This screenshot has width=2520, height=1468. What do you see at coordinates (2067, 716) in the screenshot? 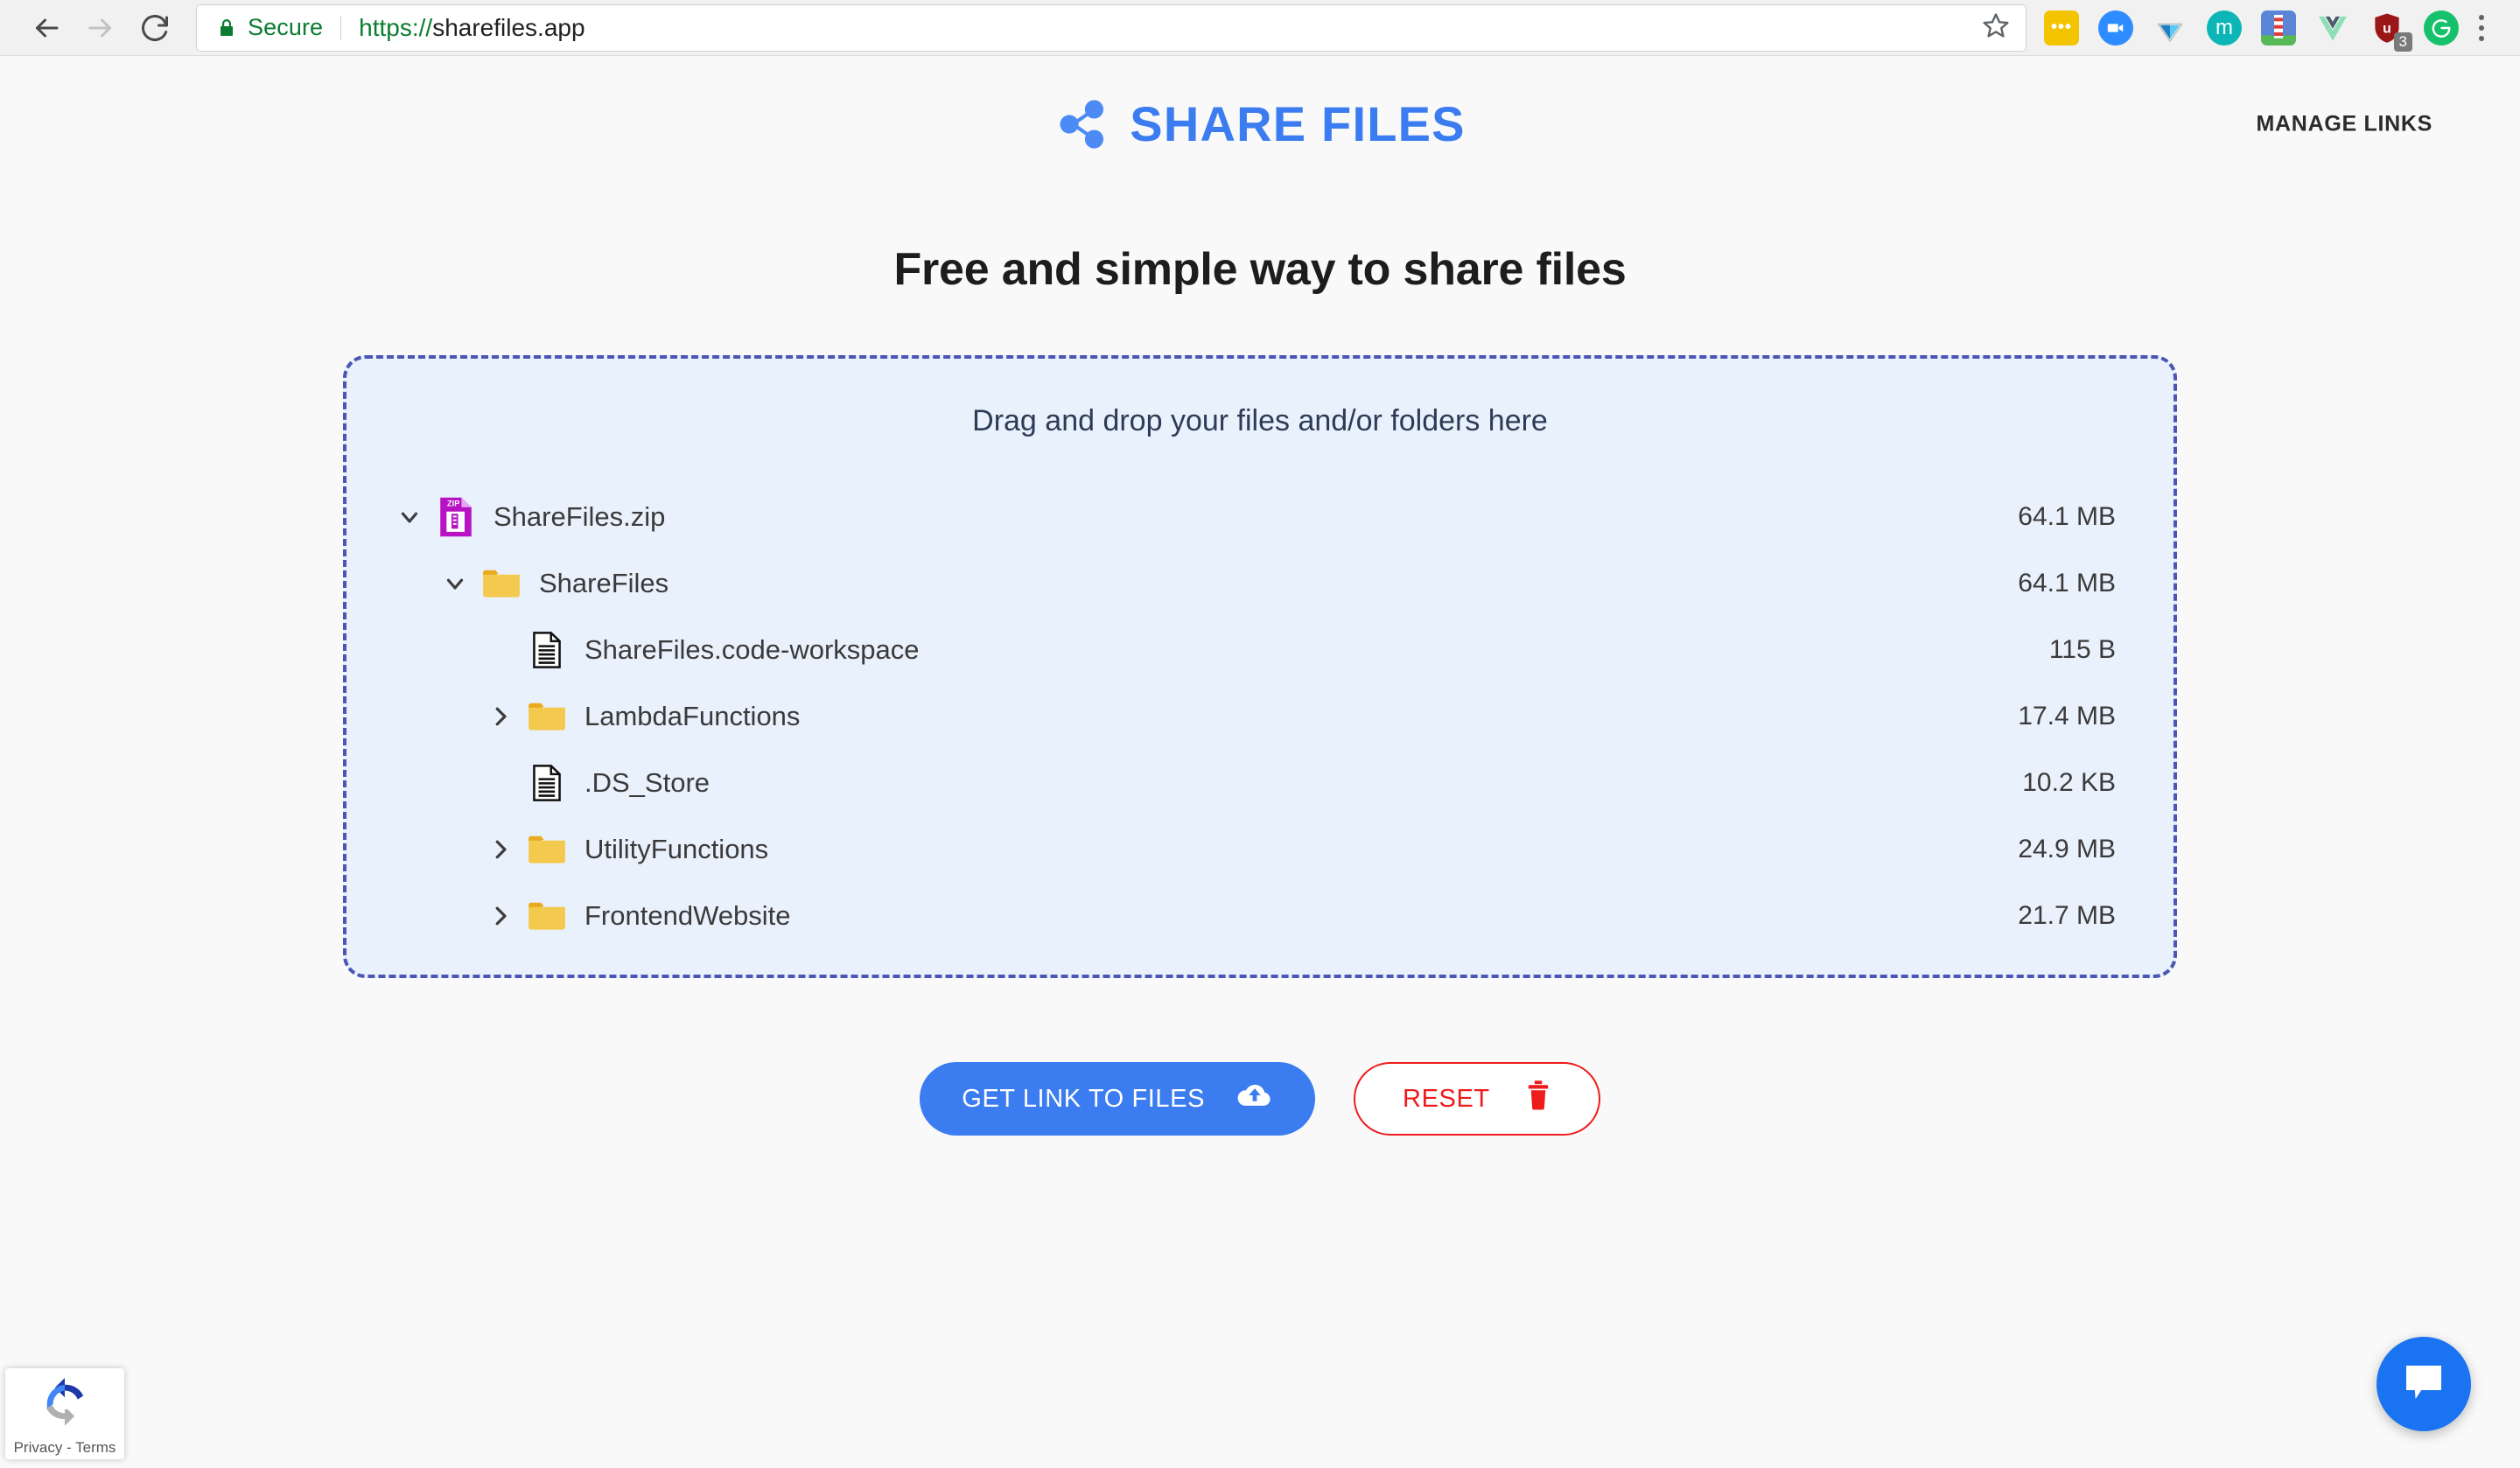
I see `file-size: 17.4 MB` at bounding box center [2067, 716].